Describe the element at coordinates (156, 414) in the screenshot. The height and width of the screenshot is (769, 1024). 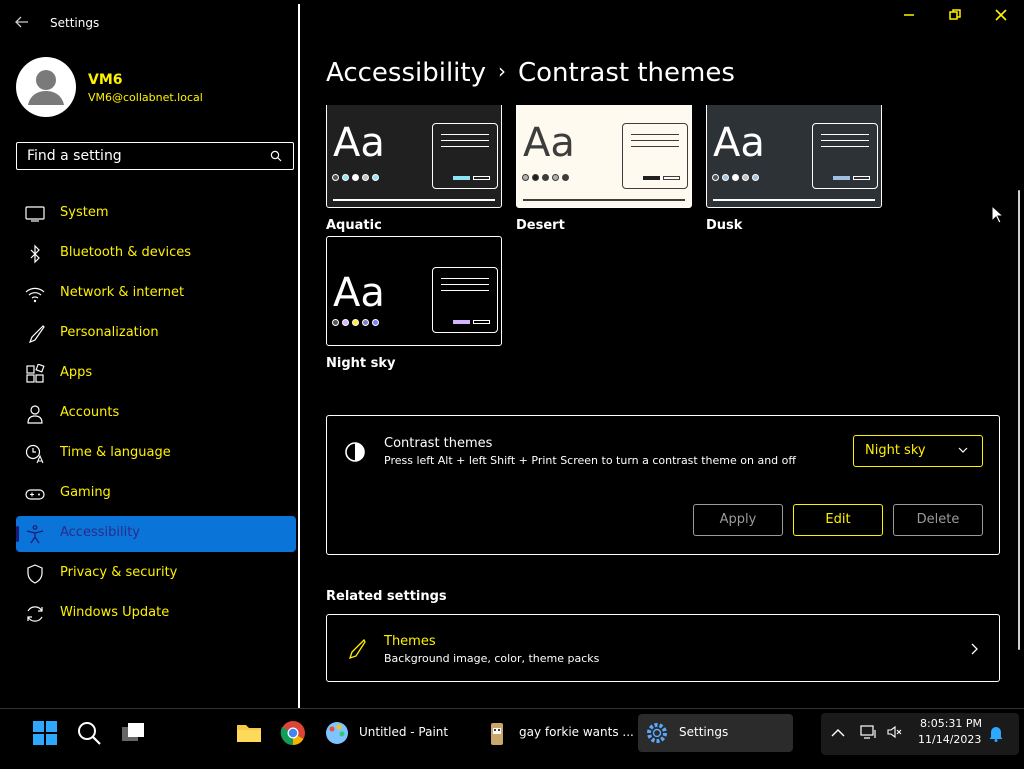
I see `sidebar-item-accounts: Accounts` at that location.